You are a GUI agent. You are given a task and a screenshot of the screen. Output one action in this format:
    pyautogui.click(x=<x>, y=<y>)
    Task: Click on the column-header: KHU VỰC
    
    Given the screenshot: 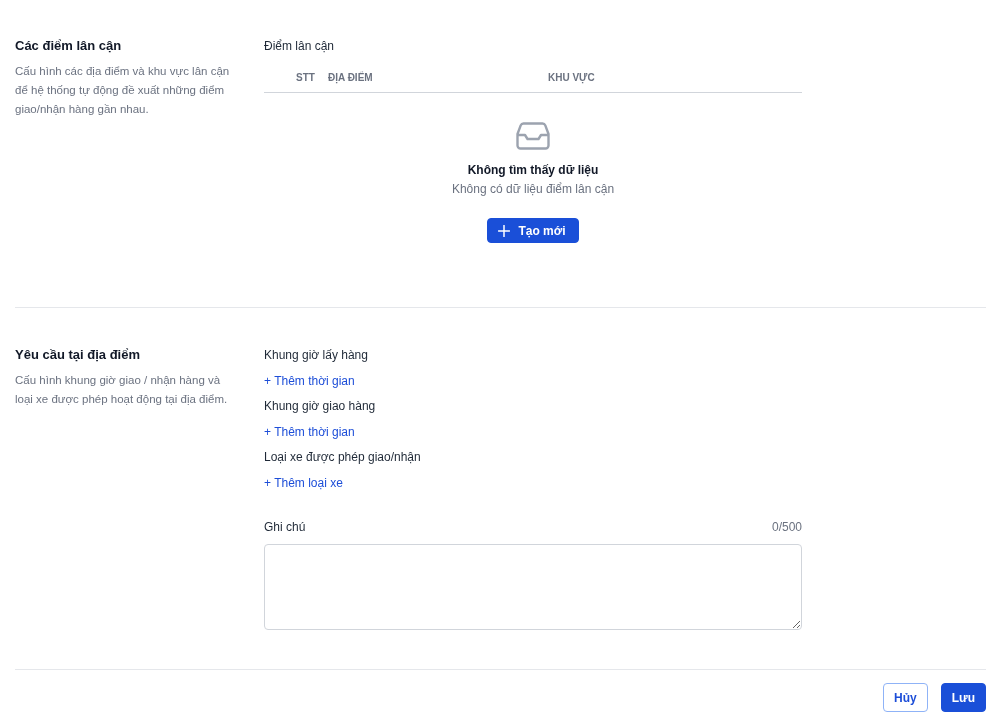 What is the action you would take?
    pyautogui.click(x=571, y=77)
    